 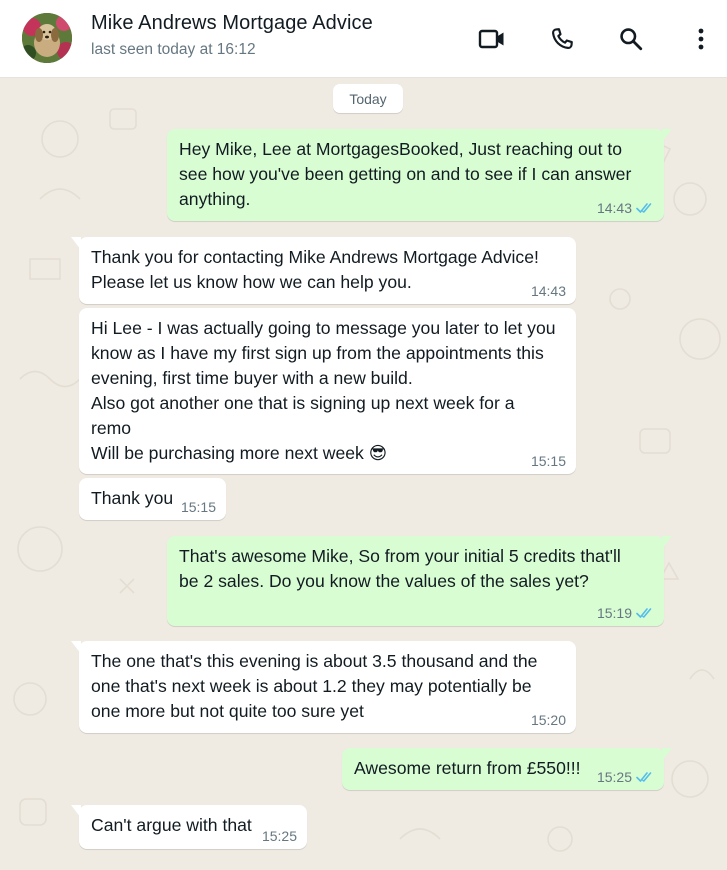 I want to click on outgoing-message: Awesome return from £550!!! 15:25, so click(x=507, y=769).